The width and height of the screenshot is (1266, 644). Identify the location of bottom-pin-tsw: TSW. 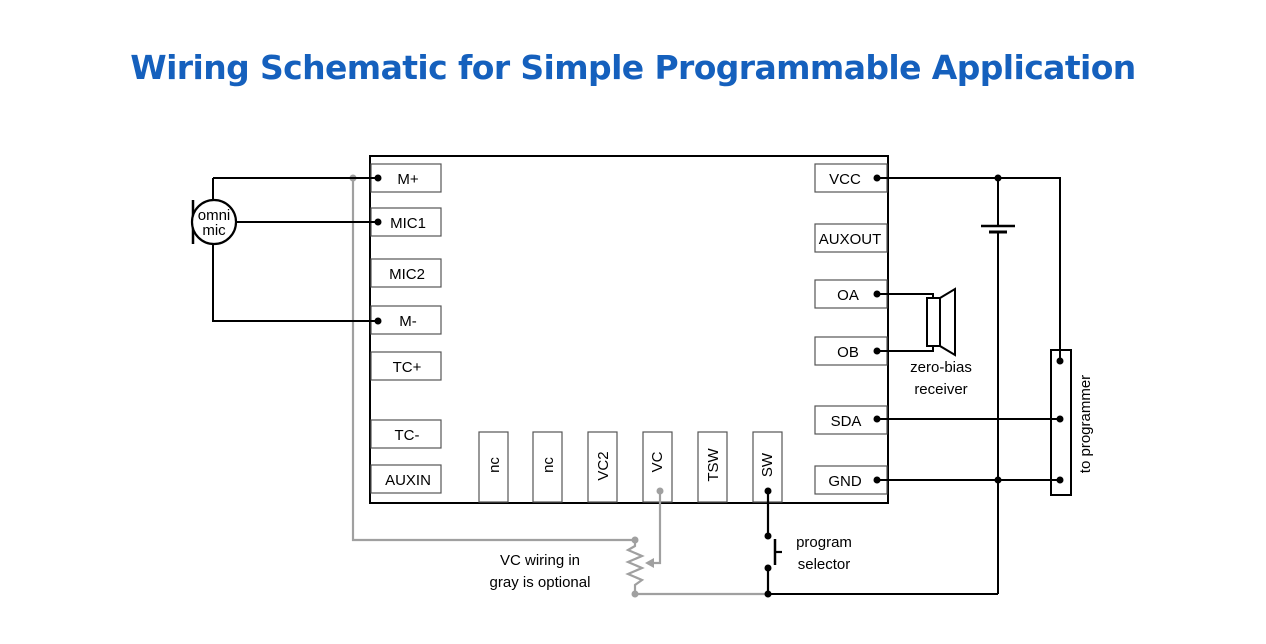
(712, 467).